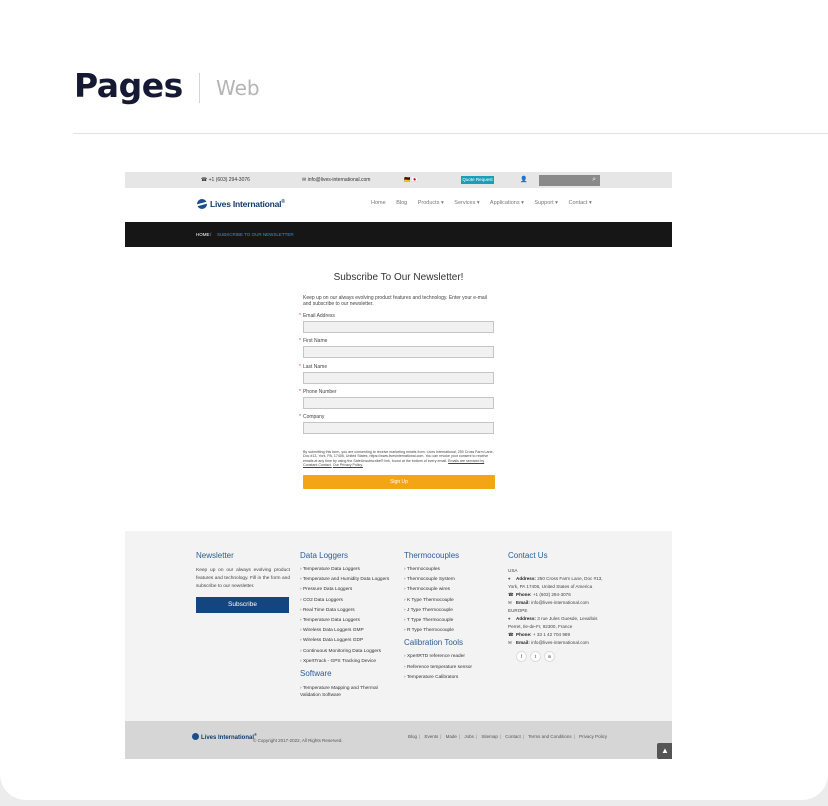 This screenshot has height=806, width=828. I want to click on data-loggers-heading: Data Loggers, so click(324, 555).